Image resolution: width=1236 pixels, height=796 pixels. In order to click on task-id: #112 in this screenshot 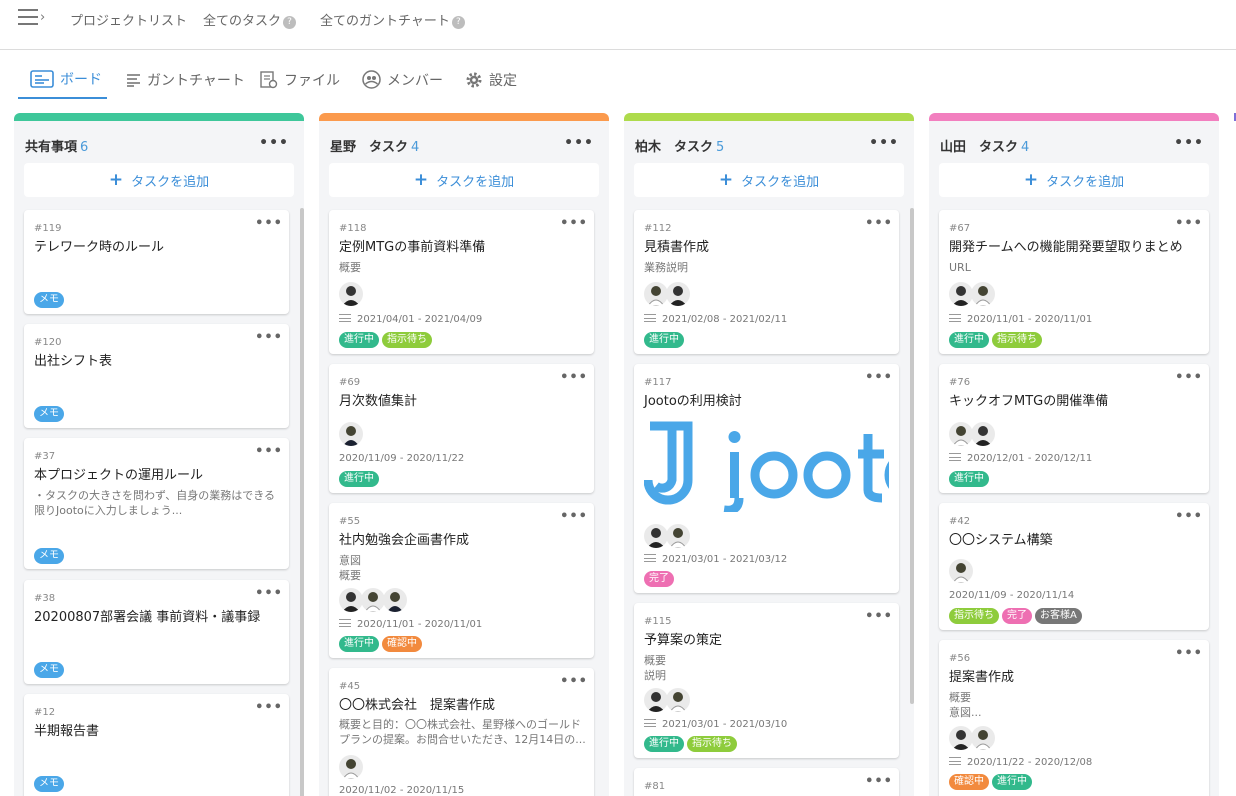, I will do `click(658, 228)`.